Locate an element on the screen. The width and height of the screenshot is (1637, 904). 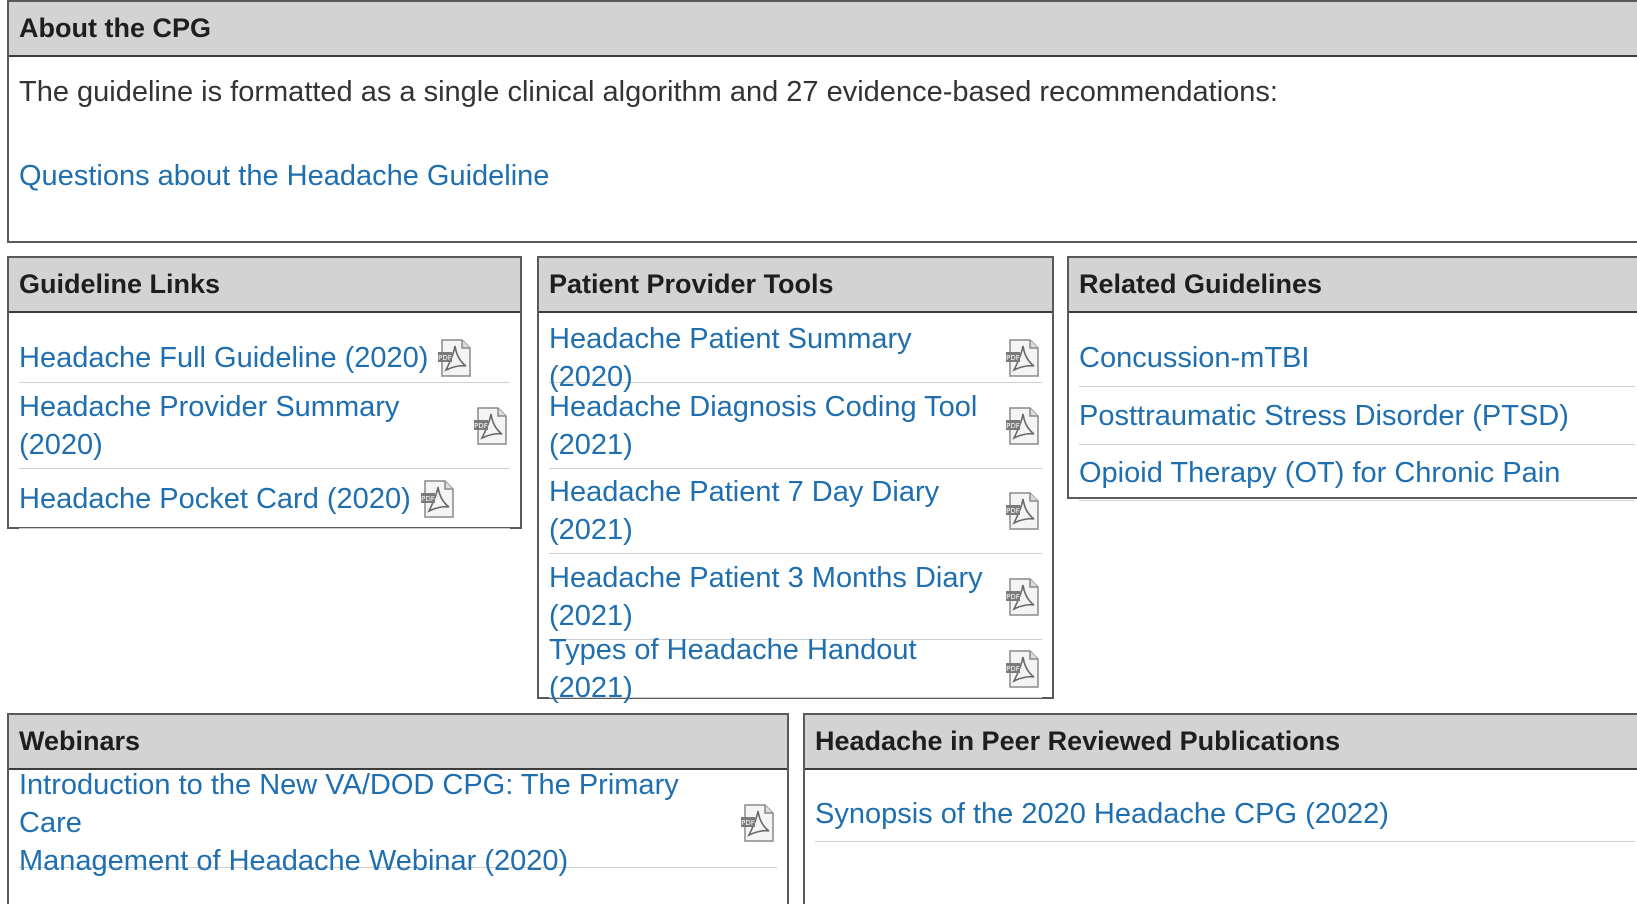
peer-reviewed-publications-header: Headache in Peer Reviewed Publications is located at coordinates (1221, 742).